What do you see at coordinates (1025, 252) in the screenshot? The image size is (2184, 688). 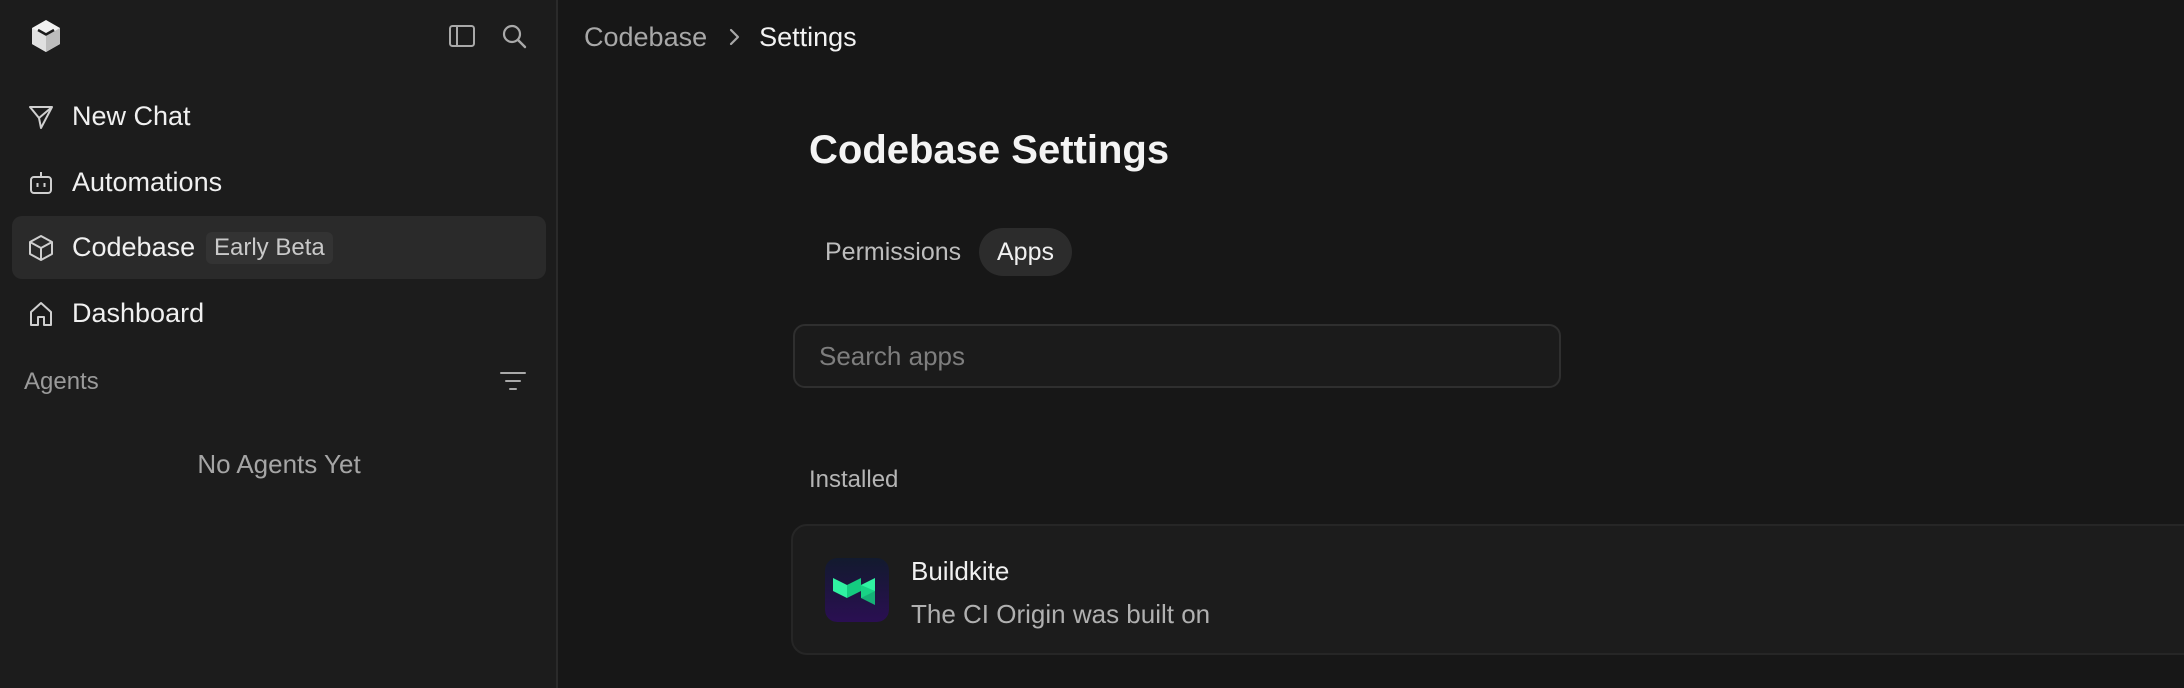 I see `tab-apps: Apps` at bounding box center [1025, 252].